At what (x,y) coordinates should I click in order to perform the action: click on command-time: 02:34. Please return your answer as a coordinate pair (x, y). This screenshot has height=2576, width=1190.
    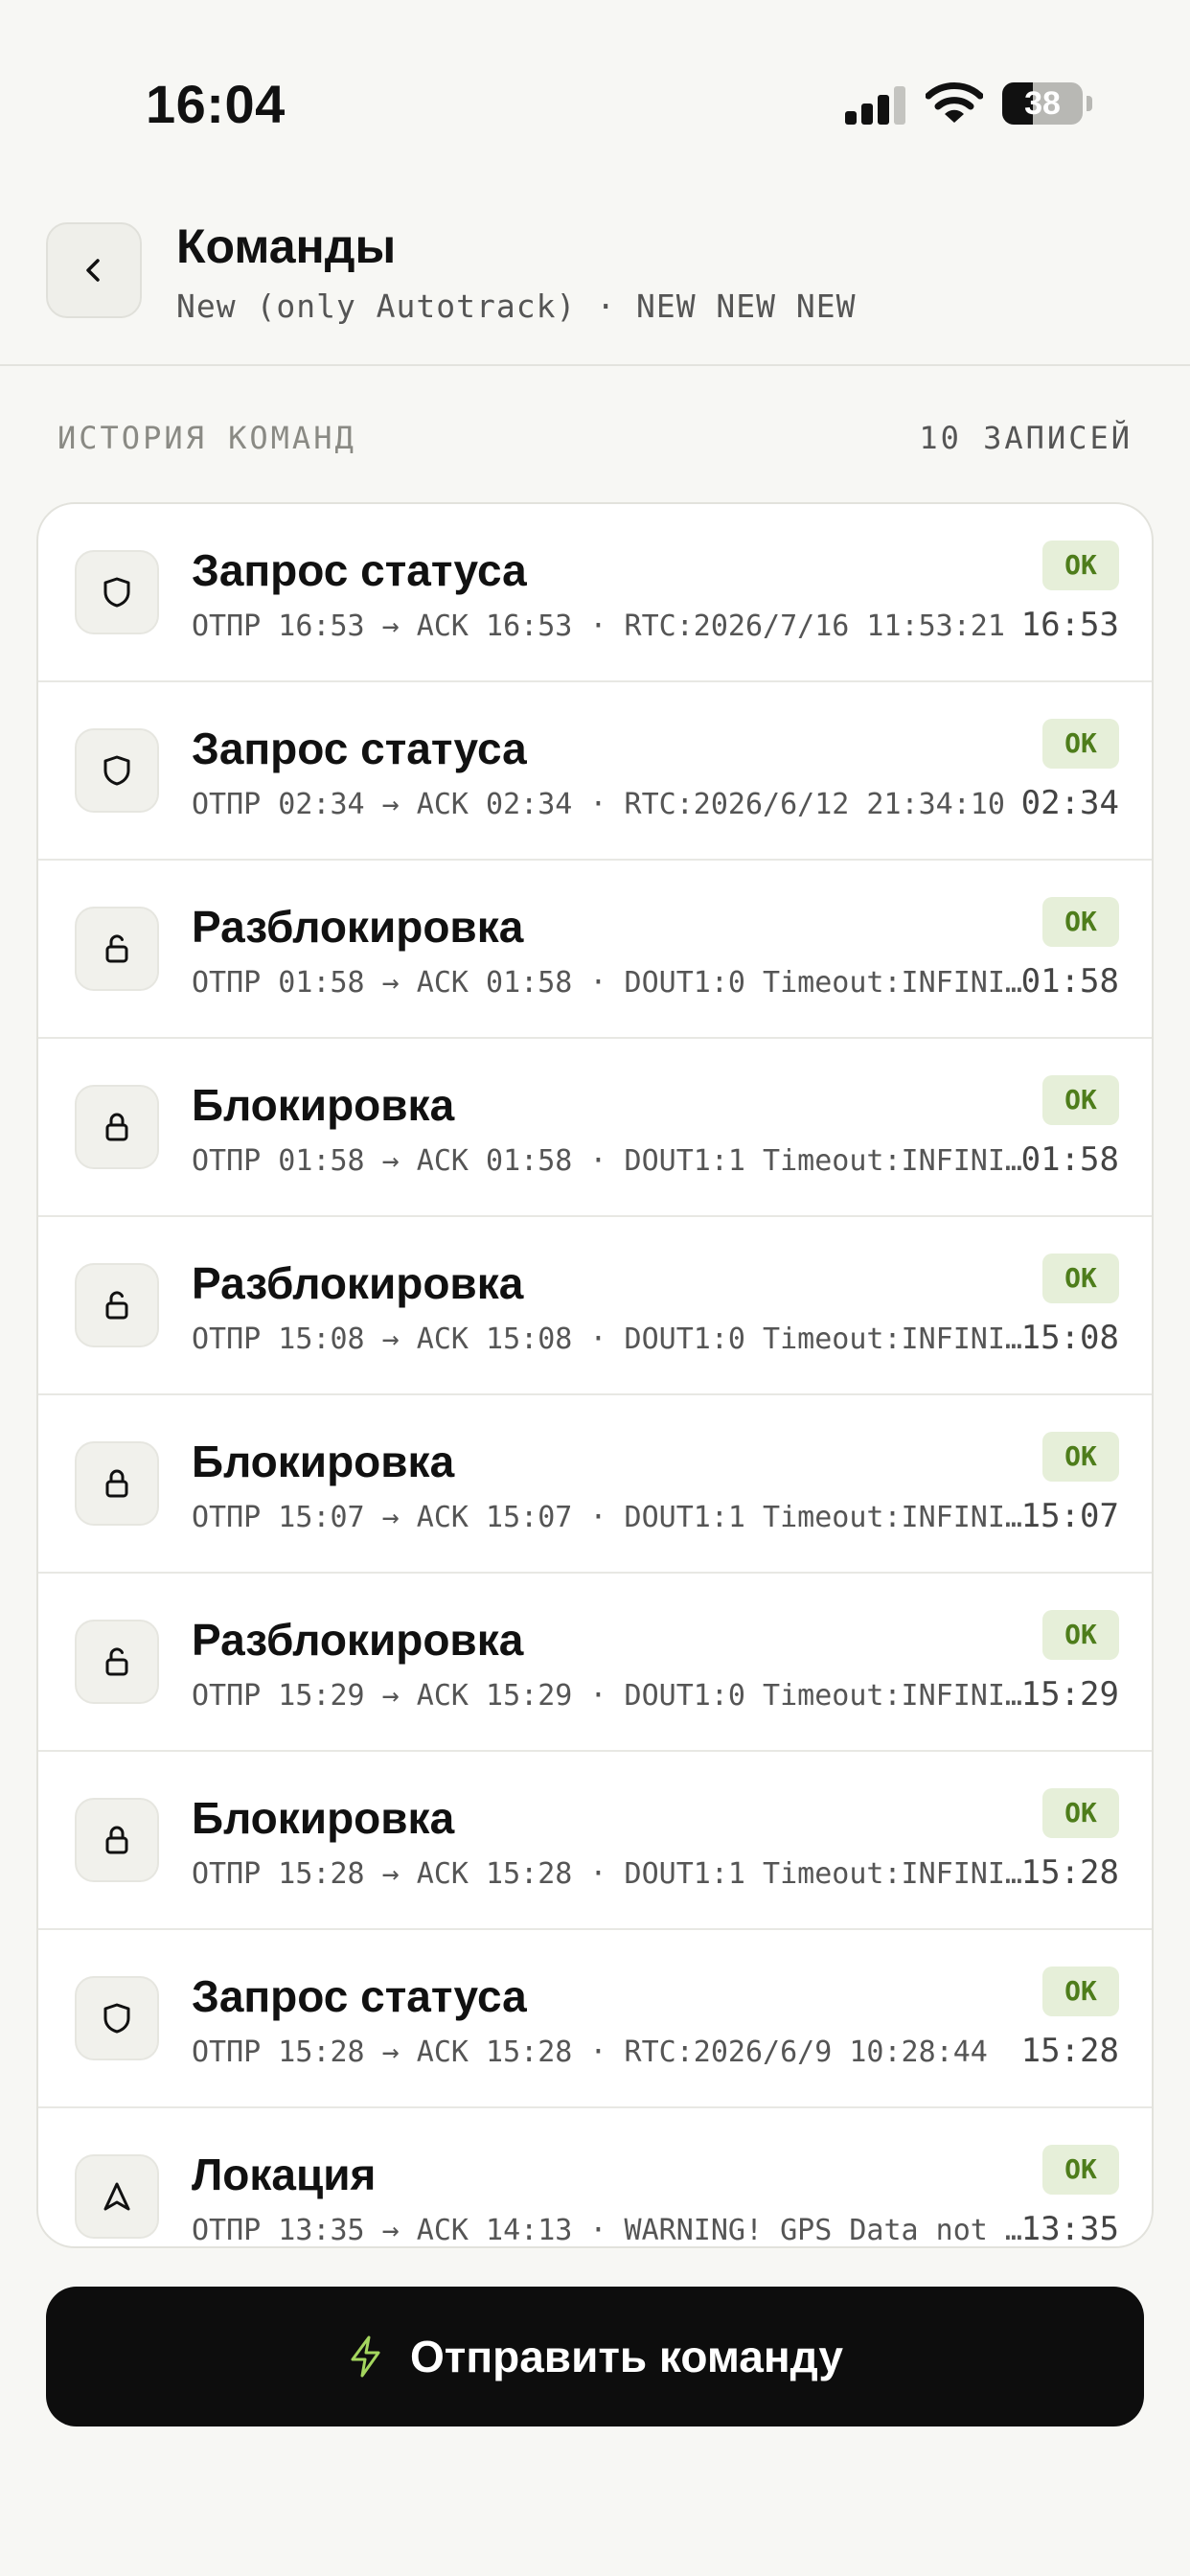
    Looking at the image, I should click on (1070, 803).